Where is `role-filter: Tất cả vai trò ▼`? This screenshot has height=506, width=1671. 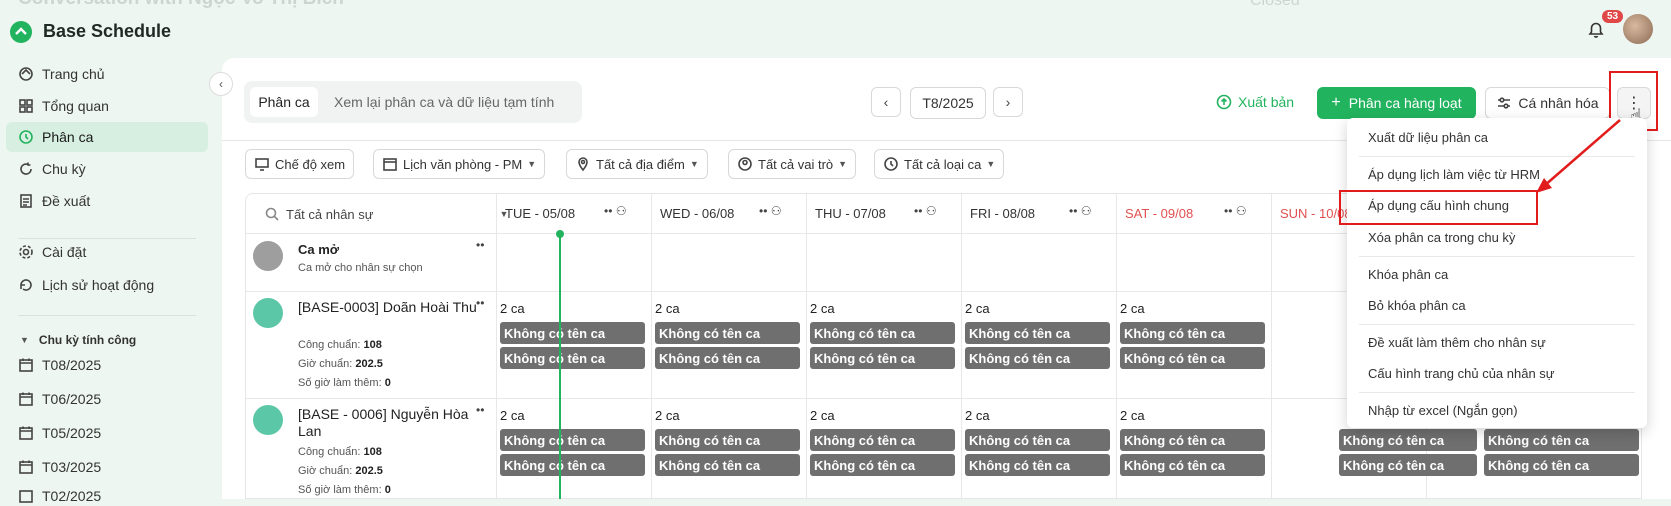 role-filter: Tất cả vai trò ▼ is located at coordinates (792, 164).